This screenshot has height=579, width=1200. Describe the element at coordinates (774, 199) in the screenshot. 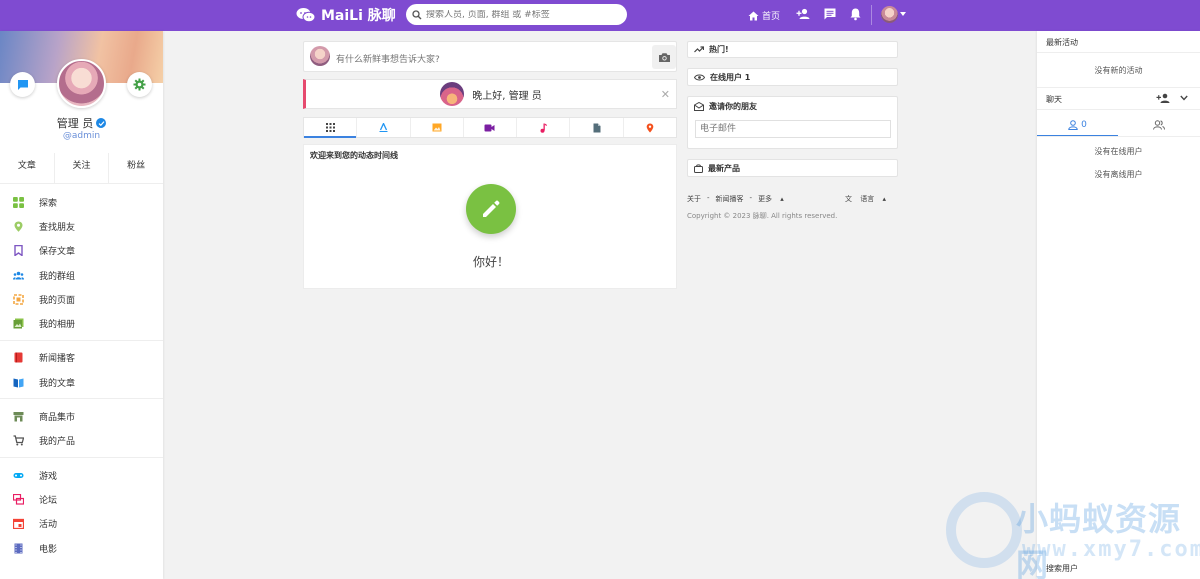

I see `footer-more-link: 更多 ▴` at that location.